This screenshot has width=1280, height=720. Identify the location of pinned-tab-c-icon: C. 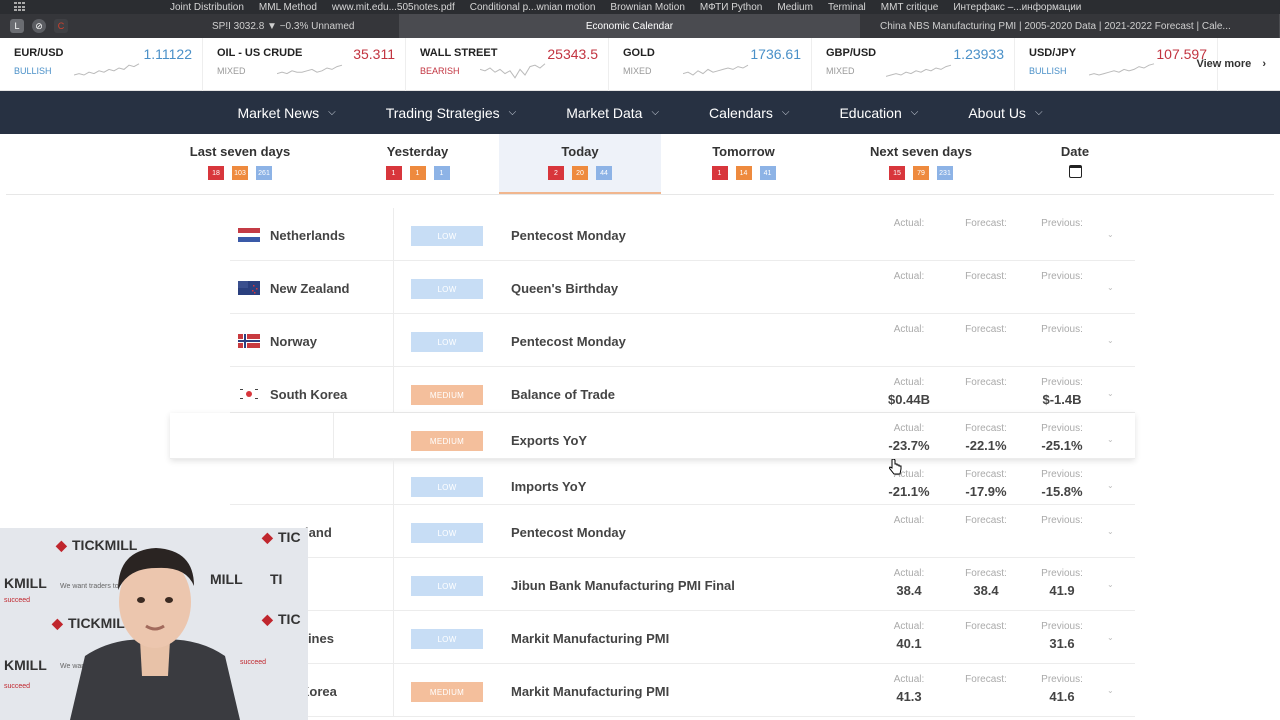
(61, 26).